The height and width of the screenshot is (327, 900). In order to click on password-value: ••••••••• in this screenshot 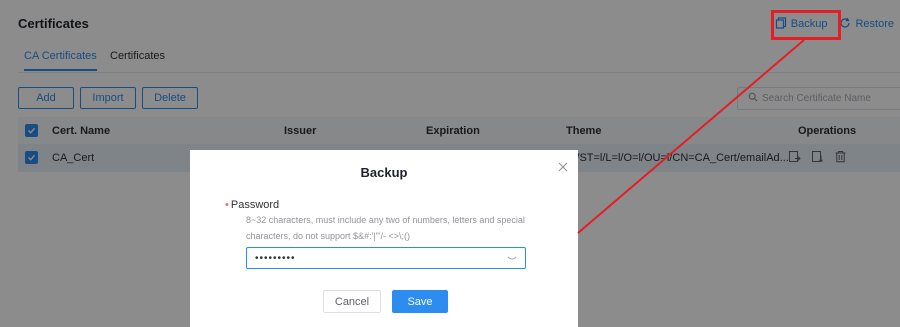, I will do `click(275, 258)`.